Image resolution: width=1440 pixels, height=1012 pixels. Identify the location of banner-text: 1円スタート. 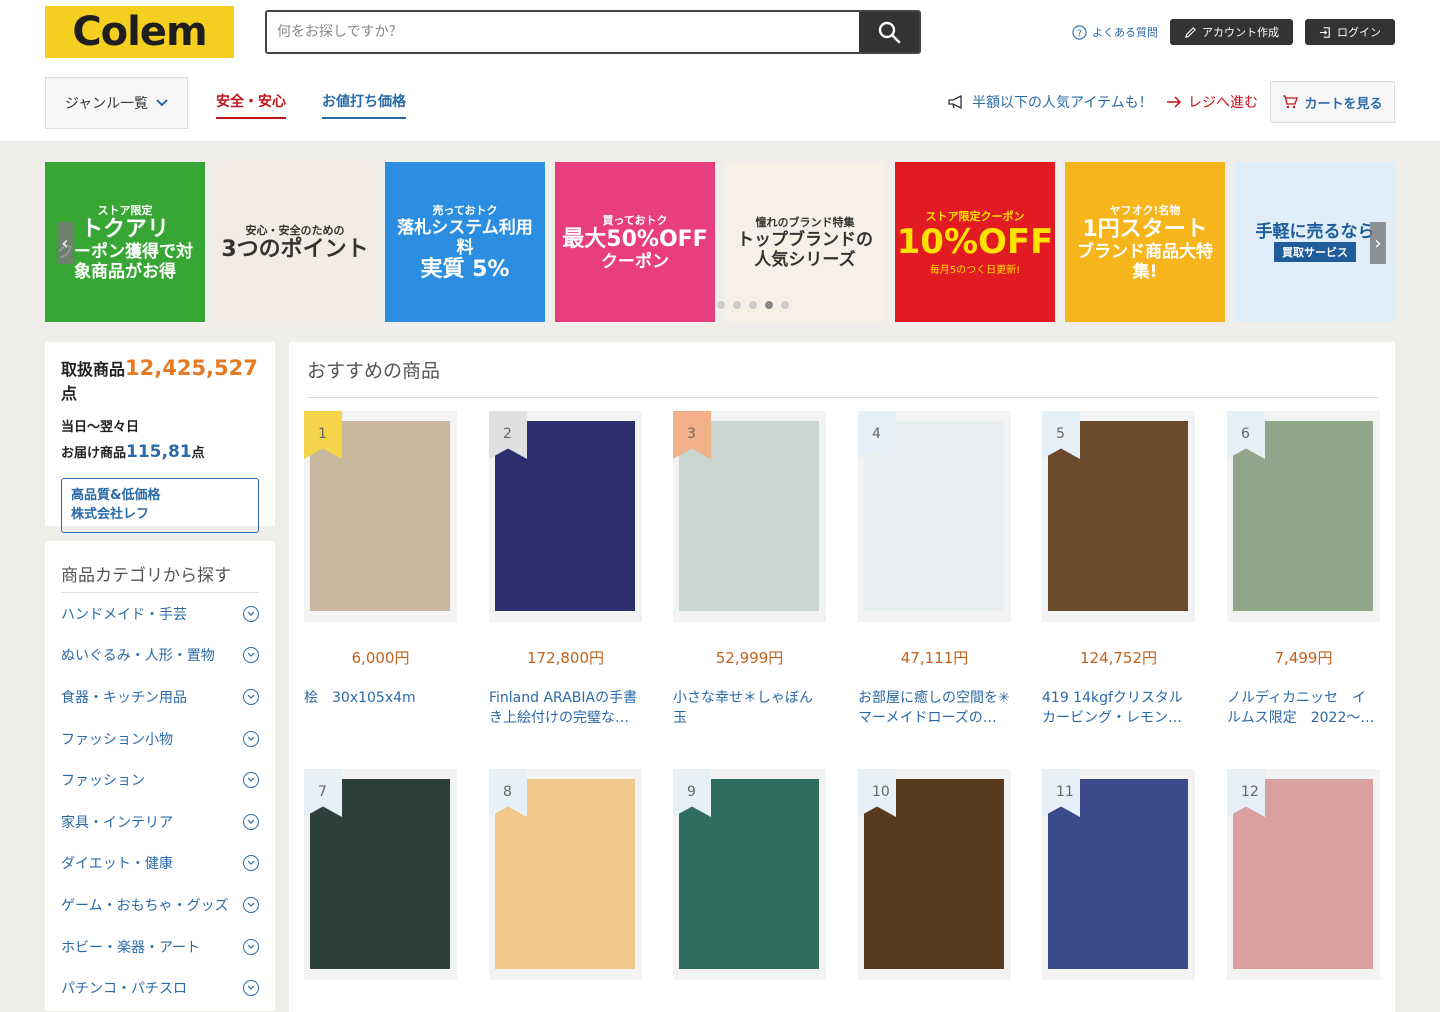
(1145, 229).